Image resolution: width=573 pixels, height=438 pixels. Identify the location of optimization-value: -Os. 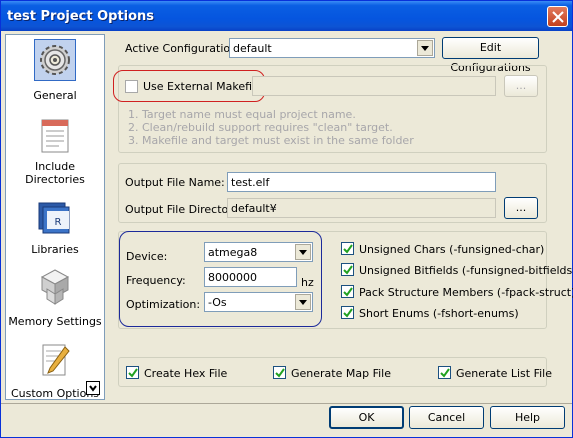
(217, 302).